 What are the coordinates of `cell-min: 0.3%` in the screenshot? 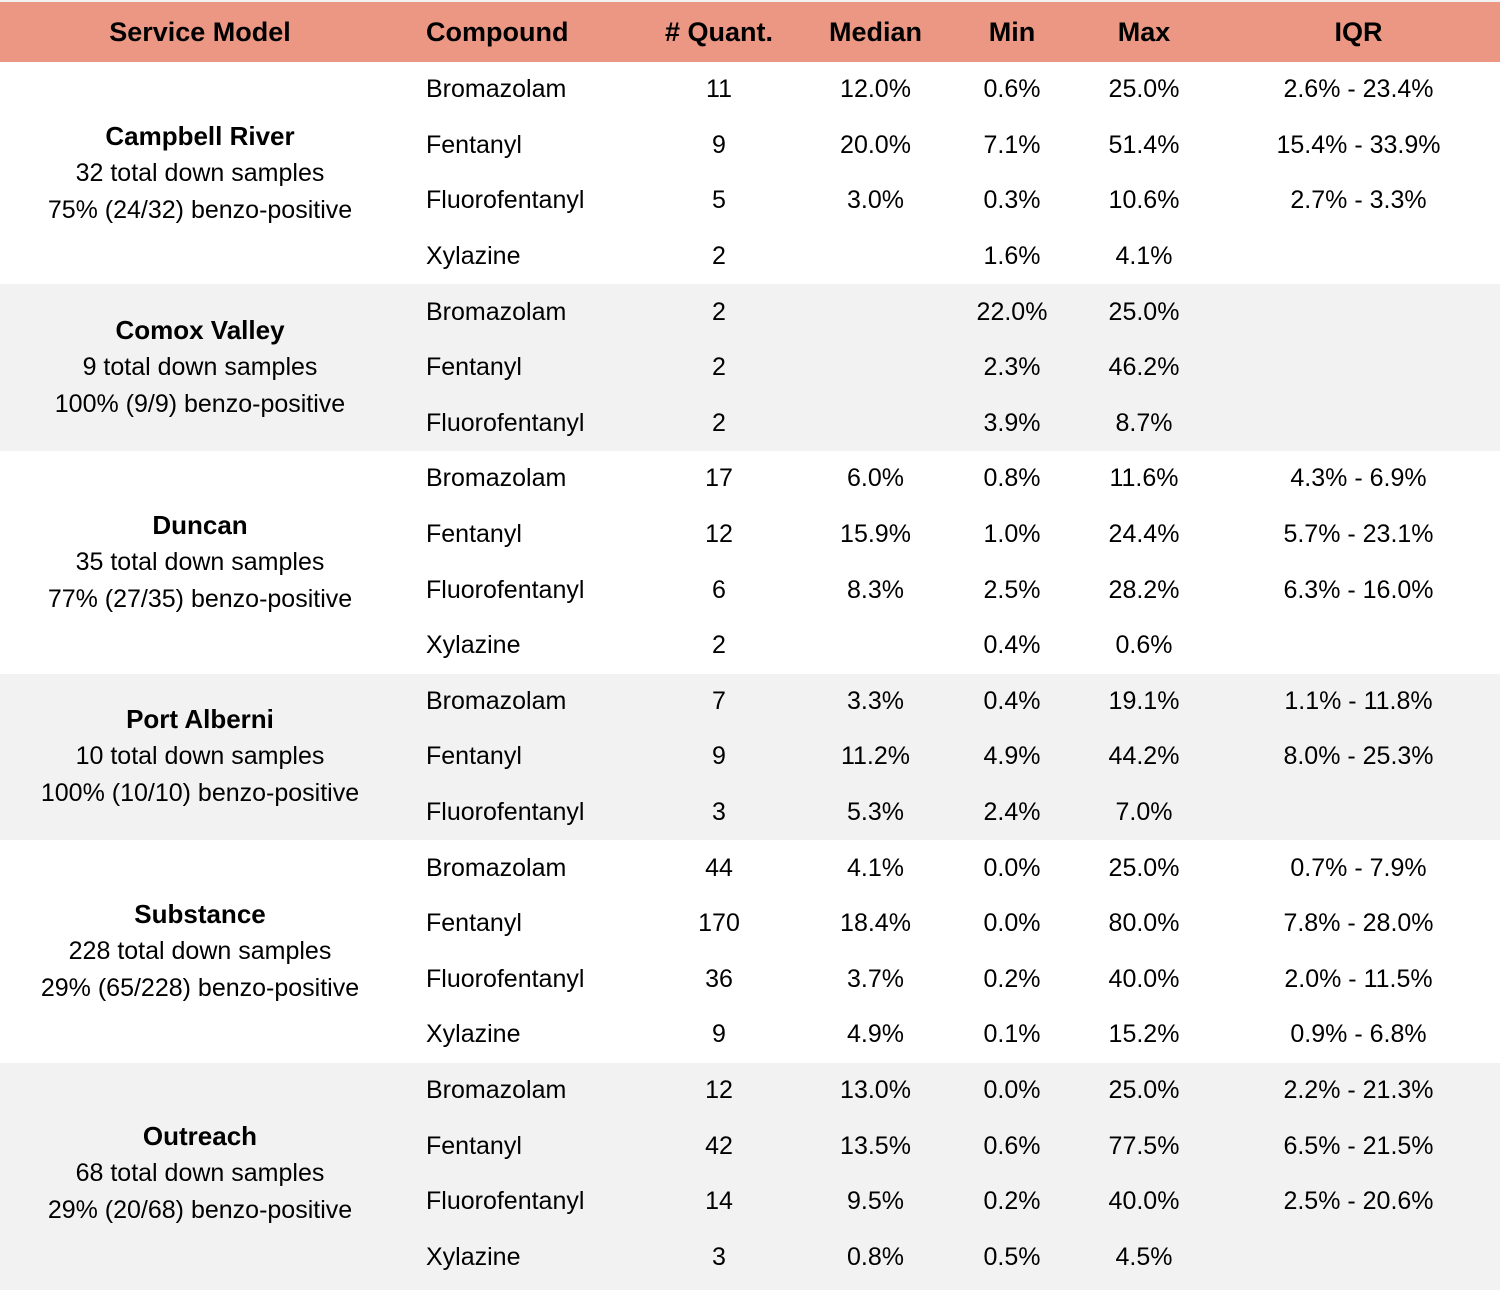 It's located at (1012, 201).